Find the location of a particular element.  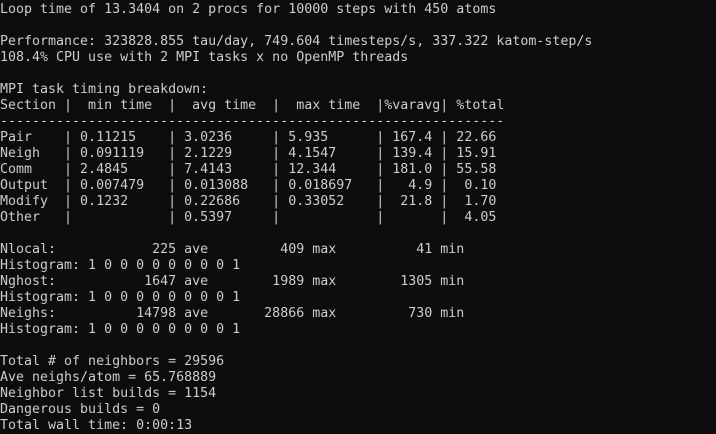

terminal-line: Nlocal: 225 ave 409 max 41 min is located at coordinates (232, 249).